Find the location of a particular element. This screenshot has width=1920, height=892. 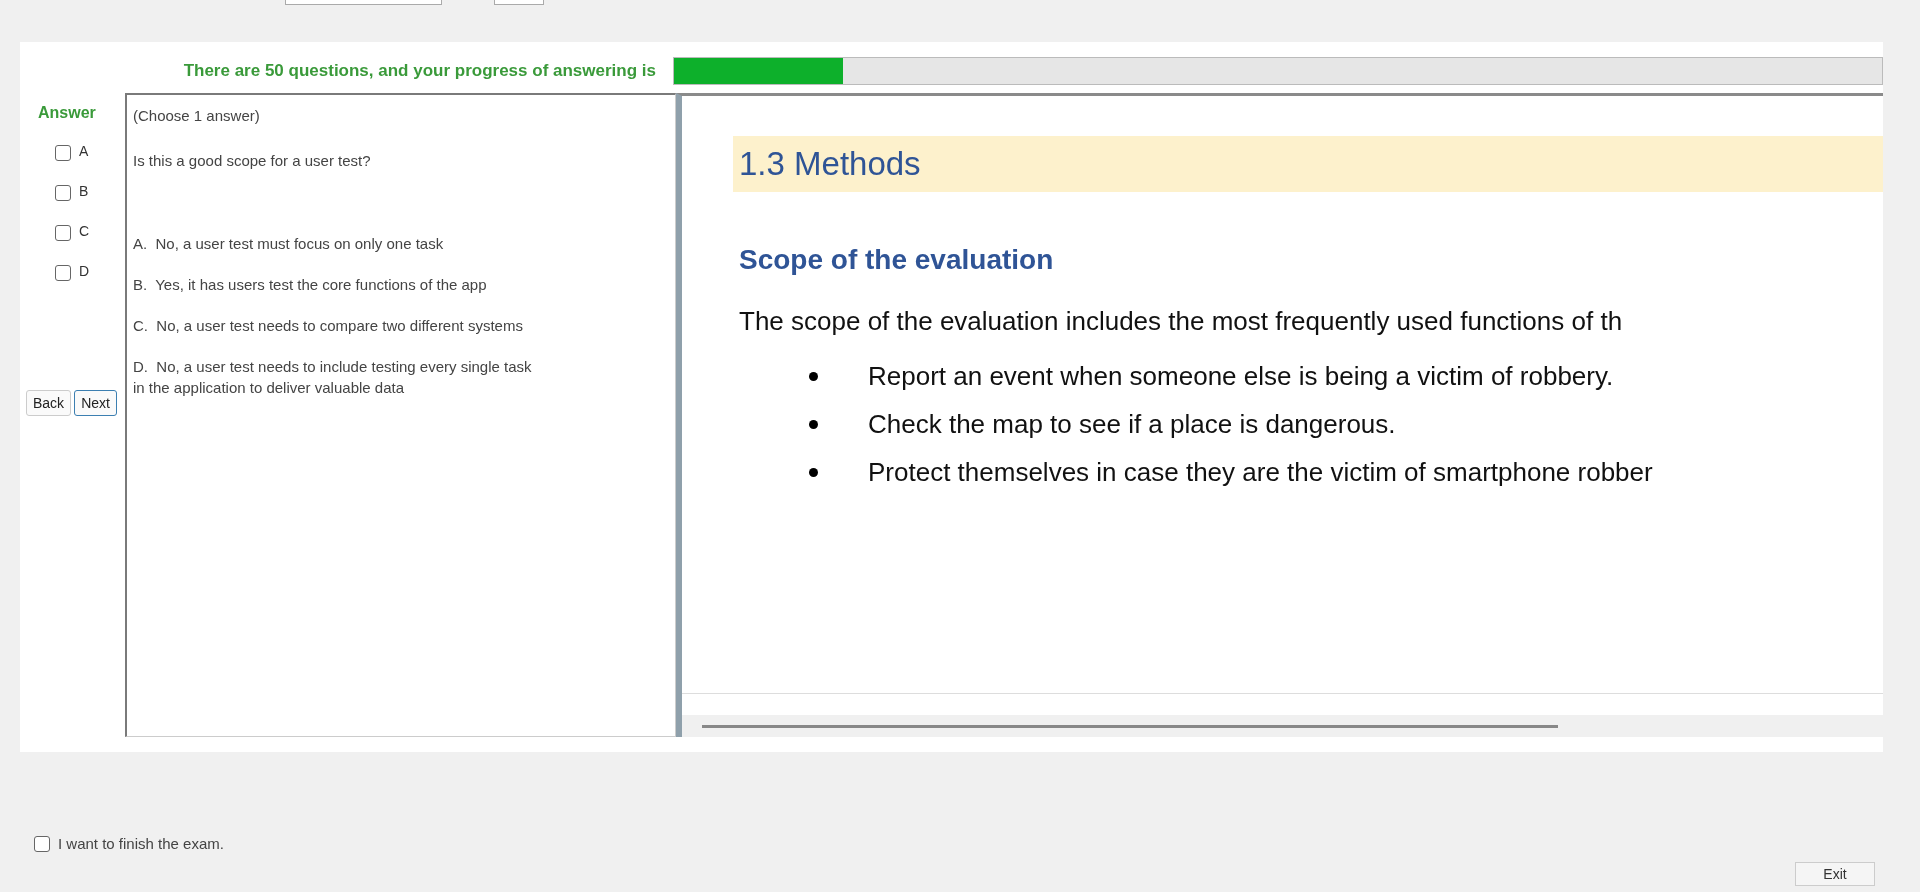

exit-button: Exit is located at coordinates (1835, 874).